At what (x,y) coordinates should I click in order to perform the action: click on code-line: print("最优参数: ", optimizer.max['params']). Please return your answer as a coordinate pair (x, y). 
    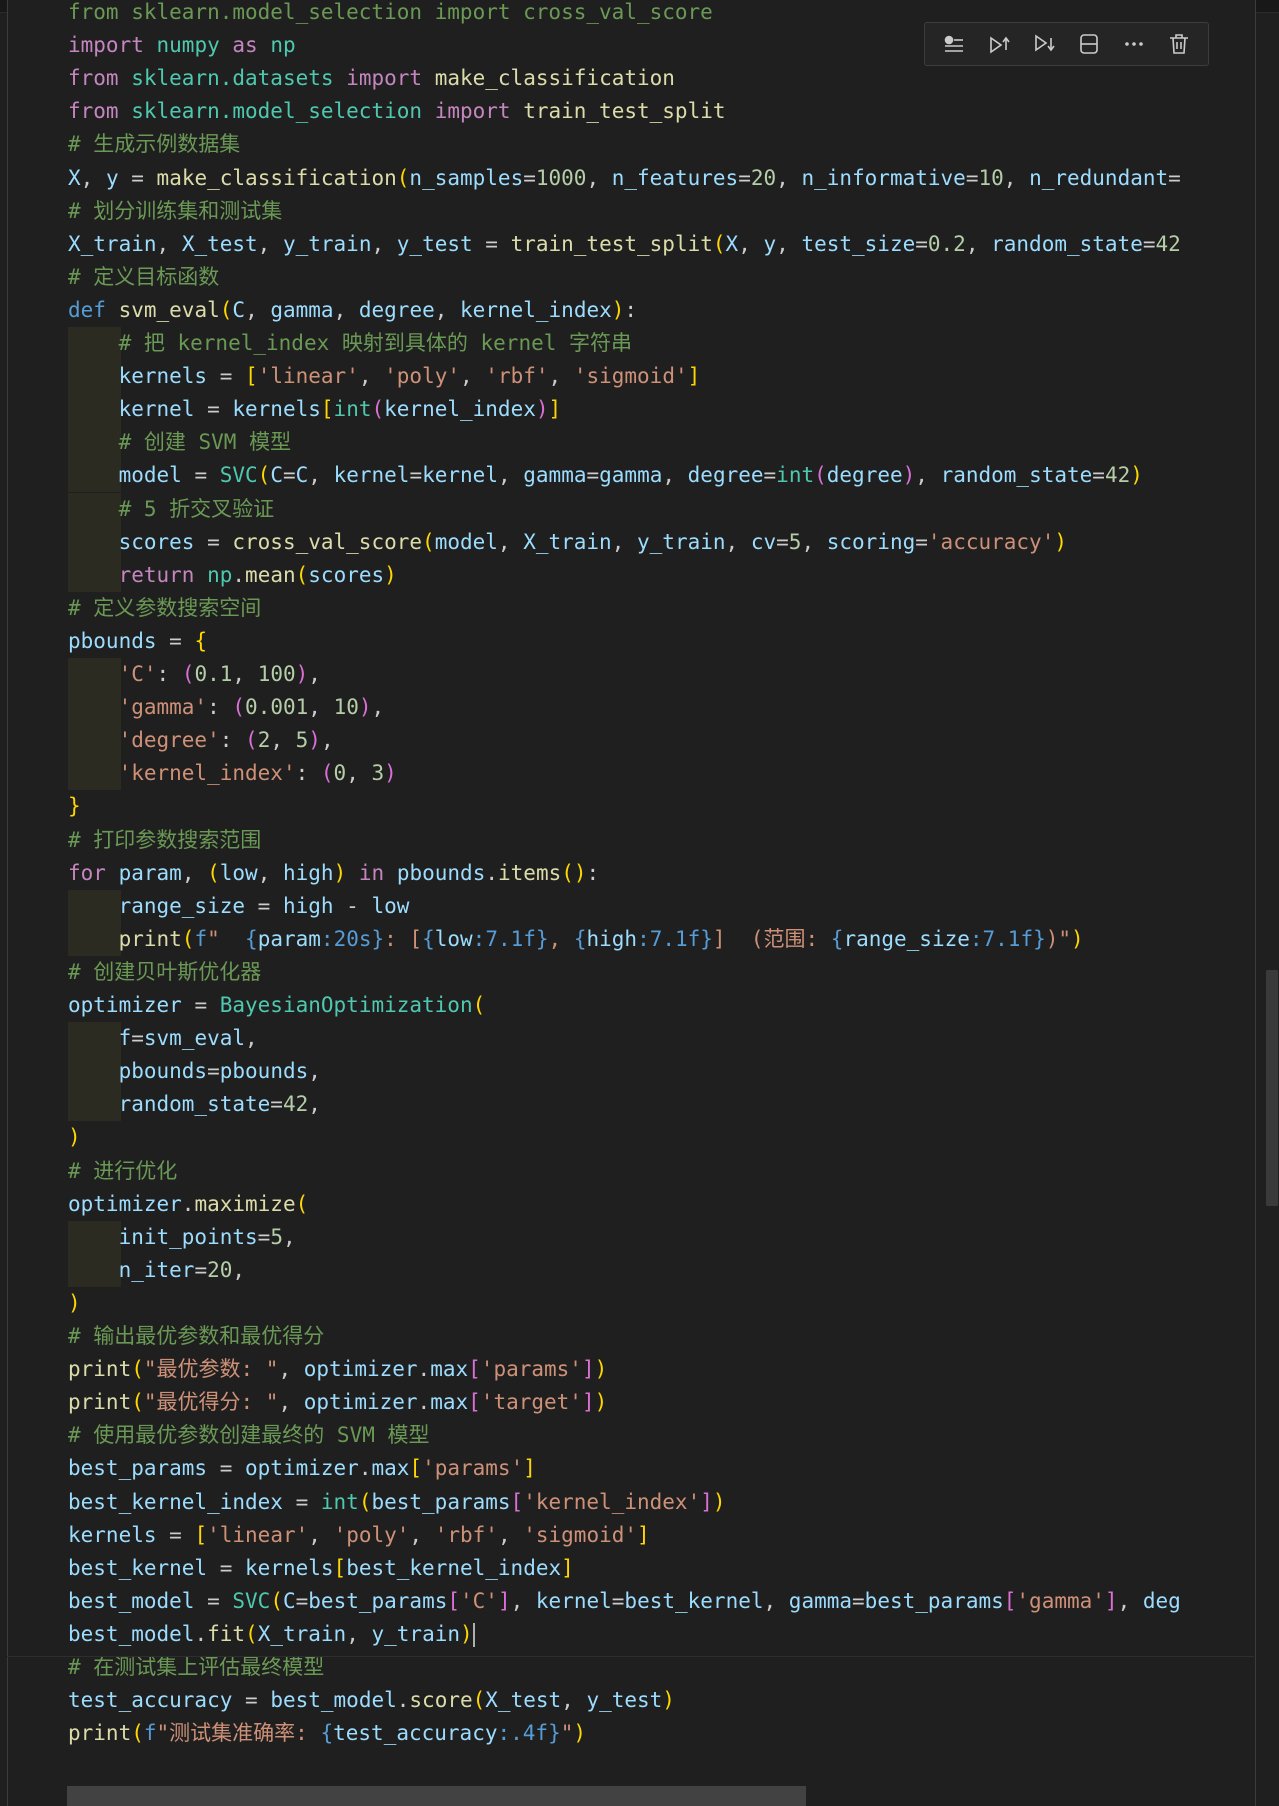
    Looking at the image, I should click on (661, 1369).